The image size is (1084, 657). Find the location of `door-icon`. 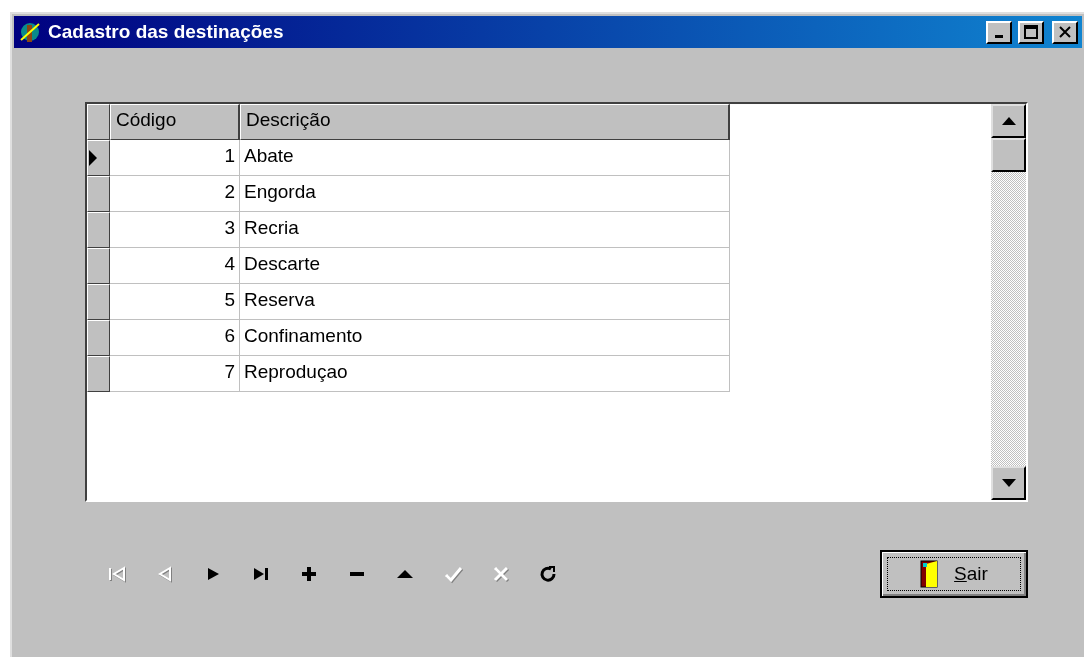

door-icon is located at coordinates (929, 574).